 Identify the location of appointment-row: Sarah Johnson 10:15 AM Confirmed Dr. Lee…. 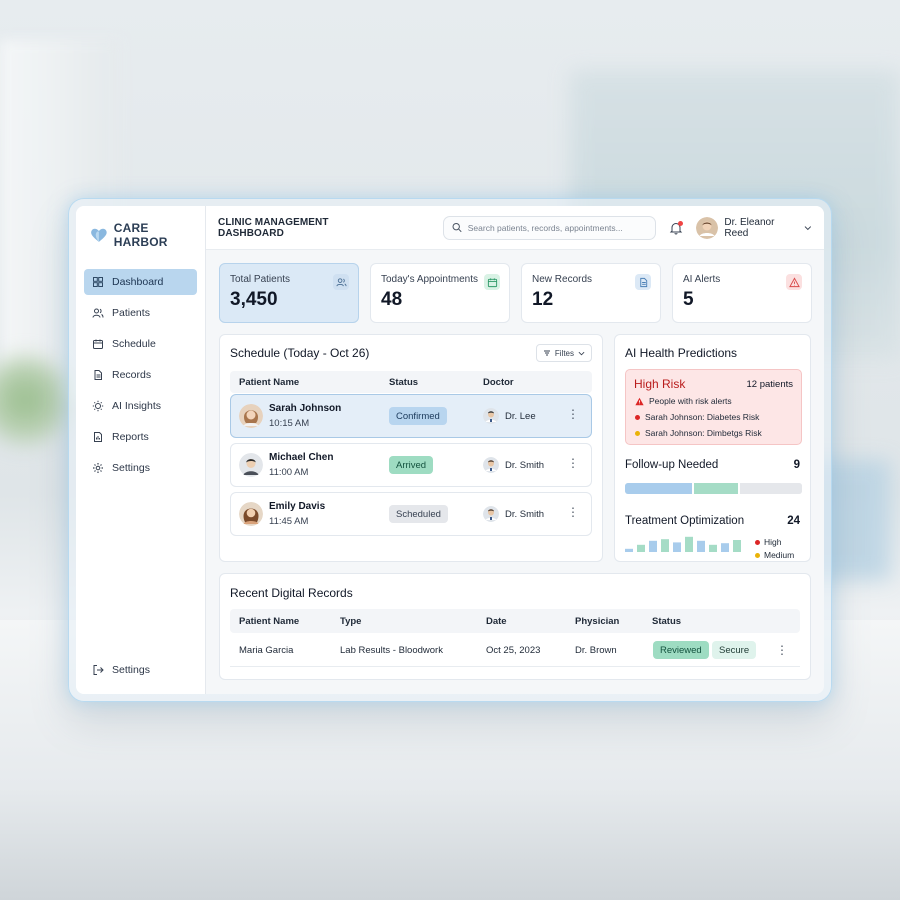
(411, 416).